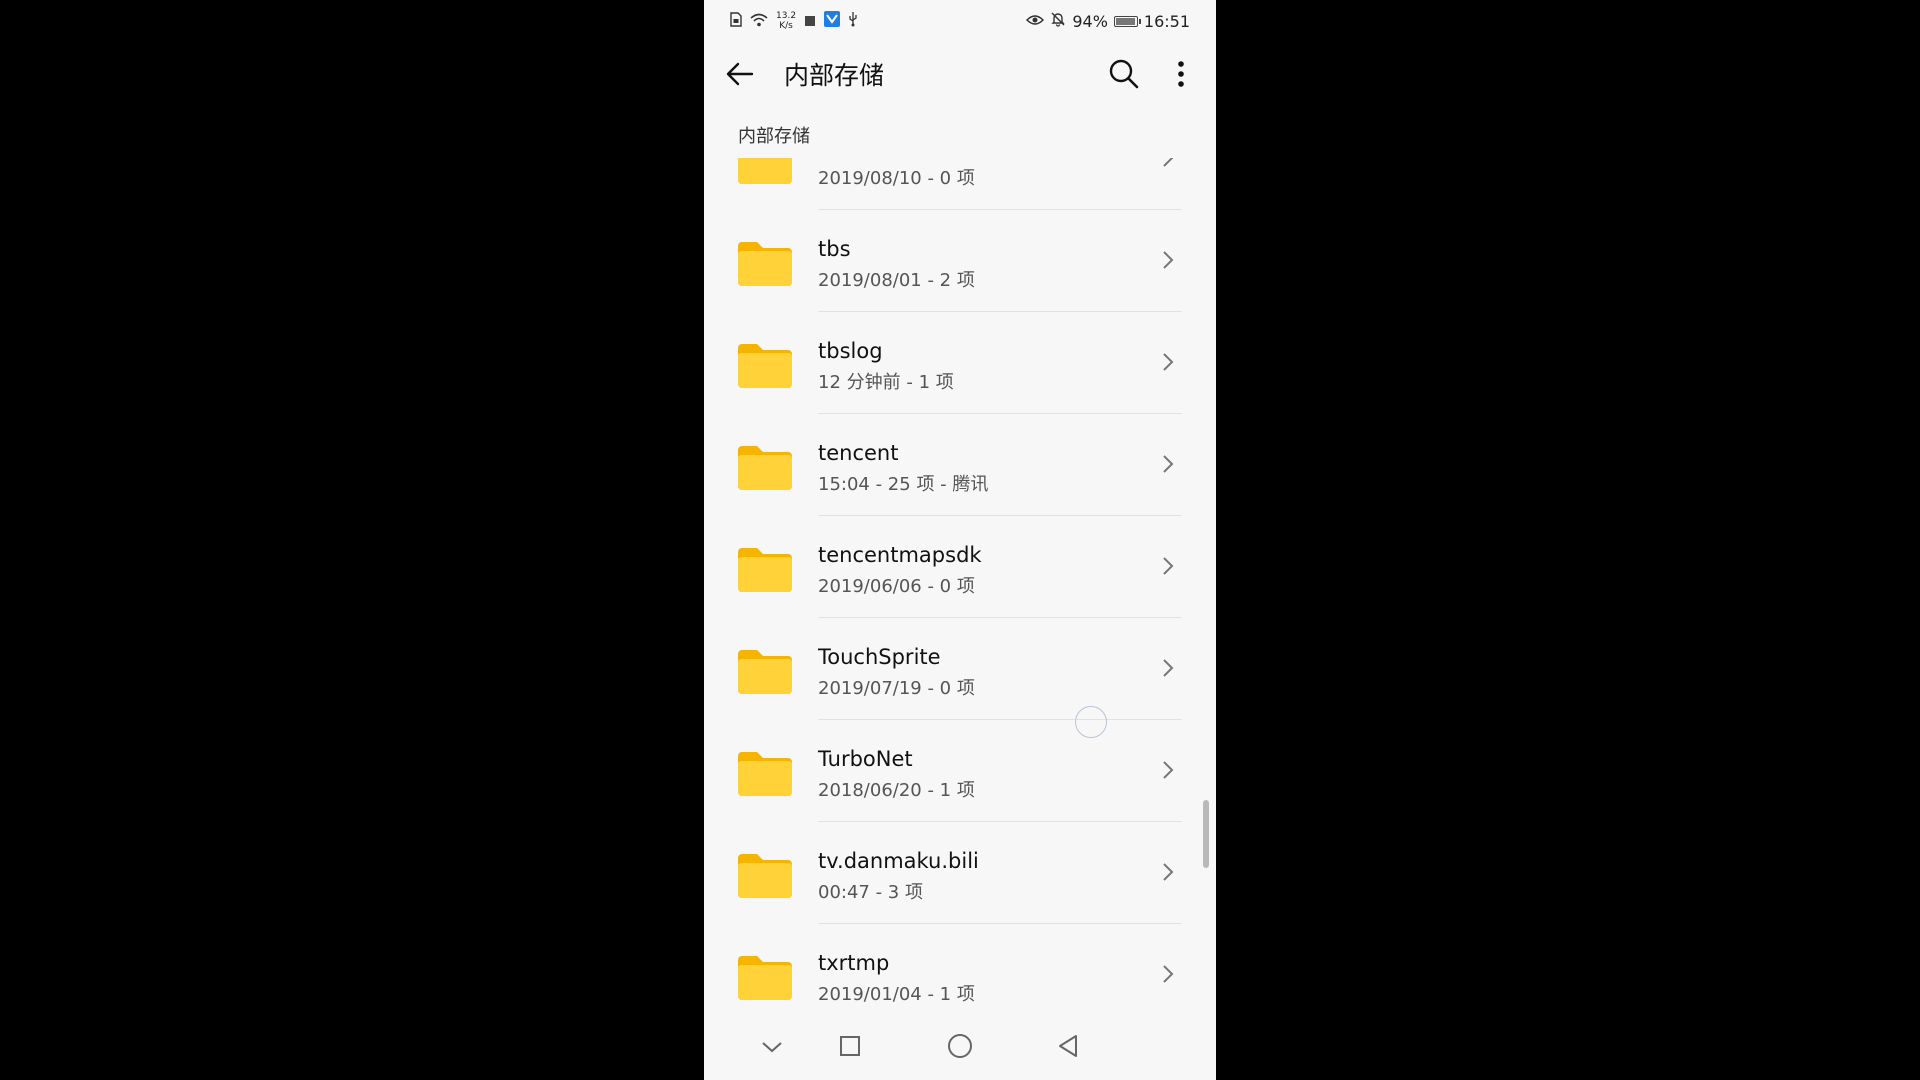 The height and width of the screenshot is (1080, 1920). I want to click on folder-row: tencentmapsdk 2019/06/06 - 0 项, so click(960, 567).